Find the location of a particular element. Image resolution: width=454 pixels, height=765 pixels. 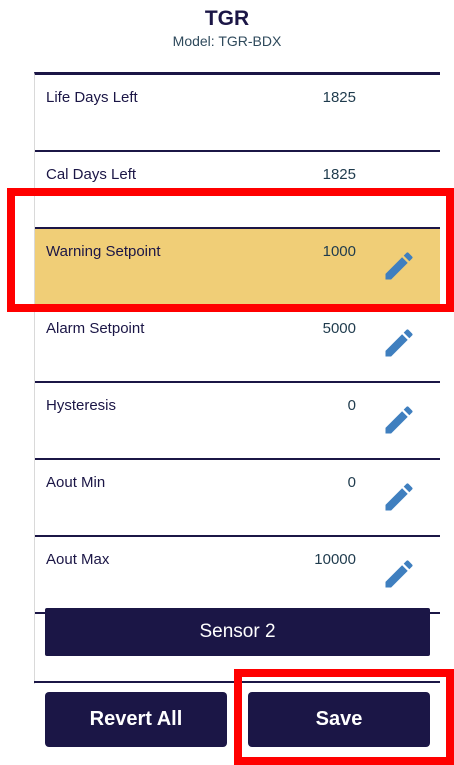

row-label: Aout Min is located at coordinates (76, 482).